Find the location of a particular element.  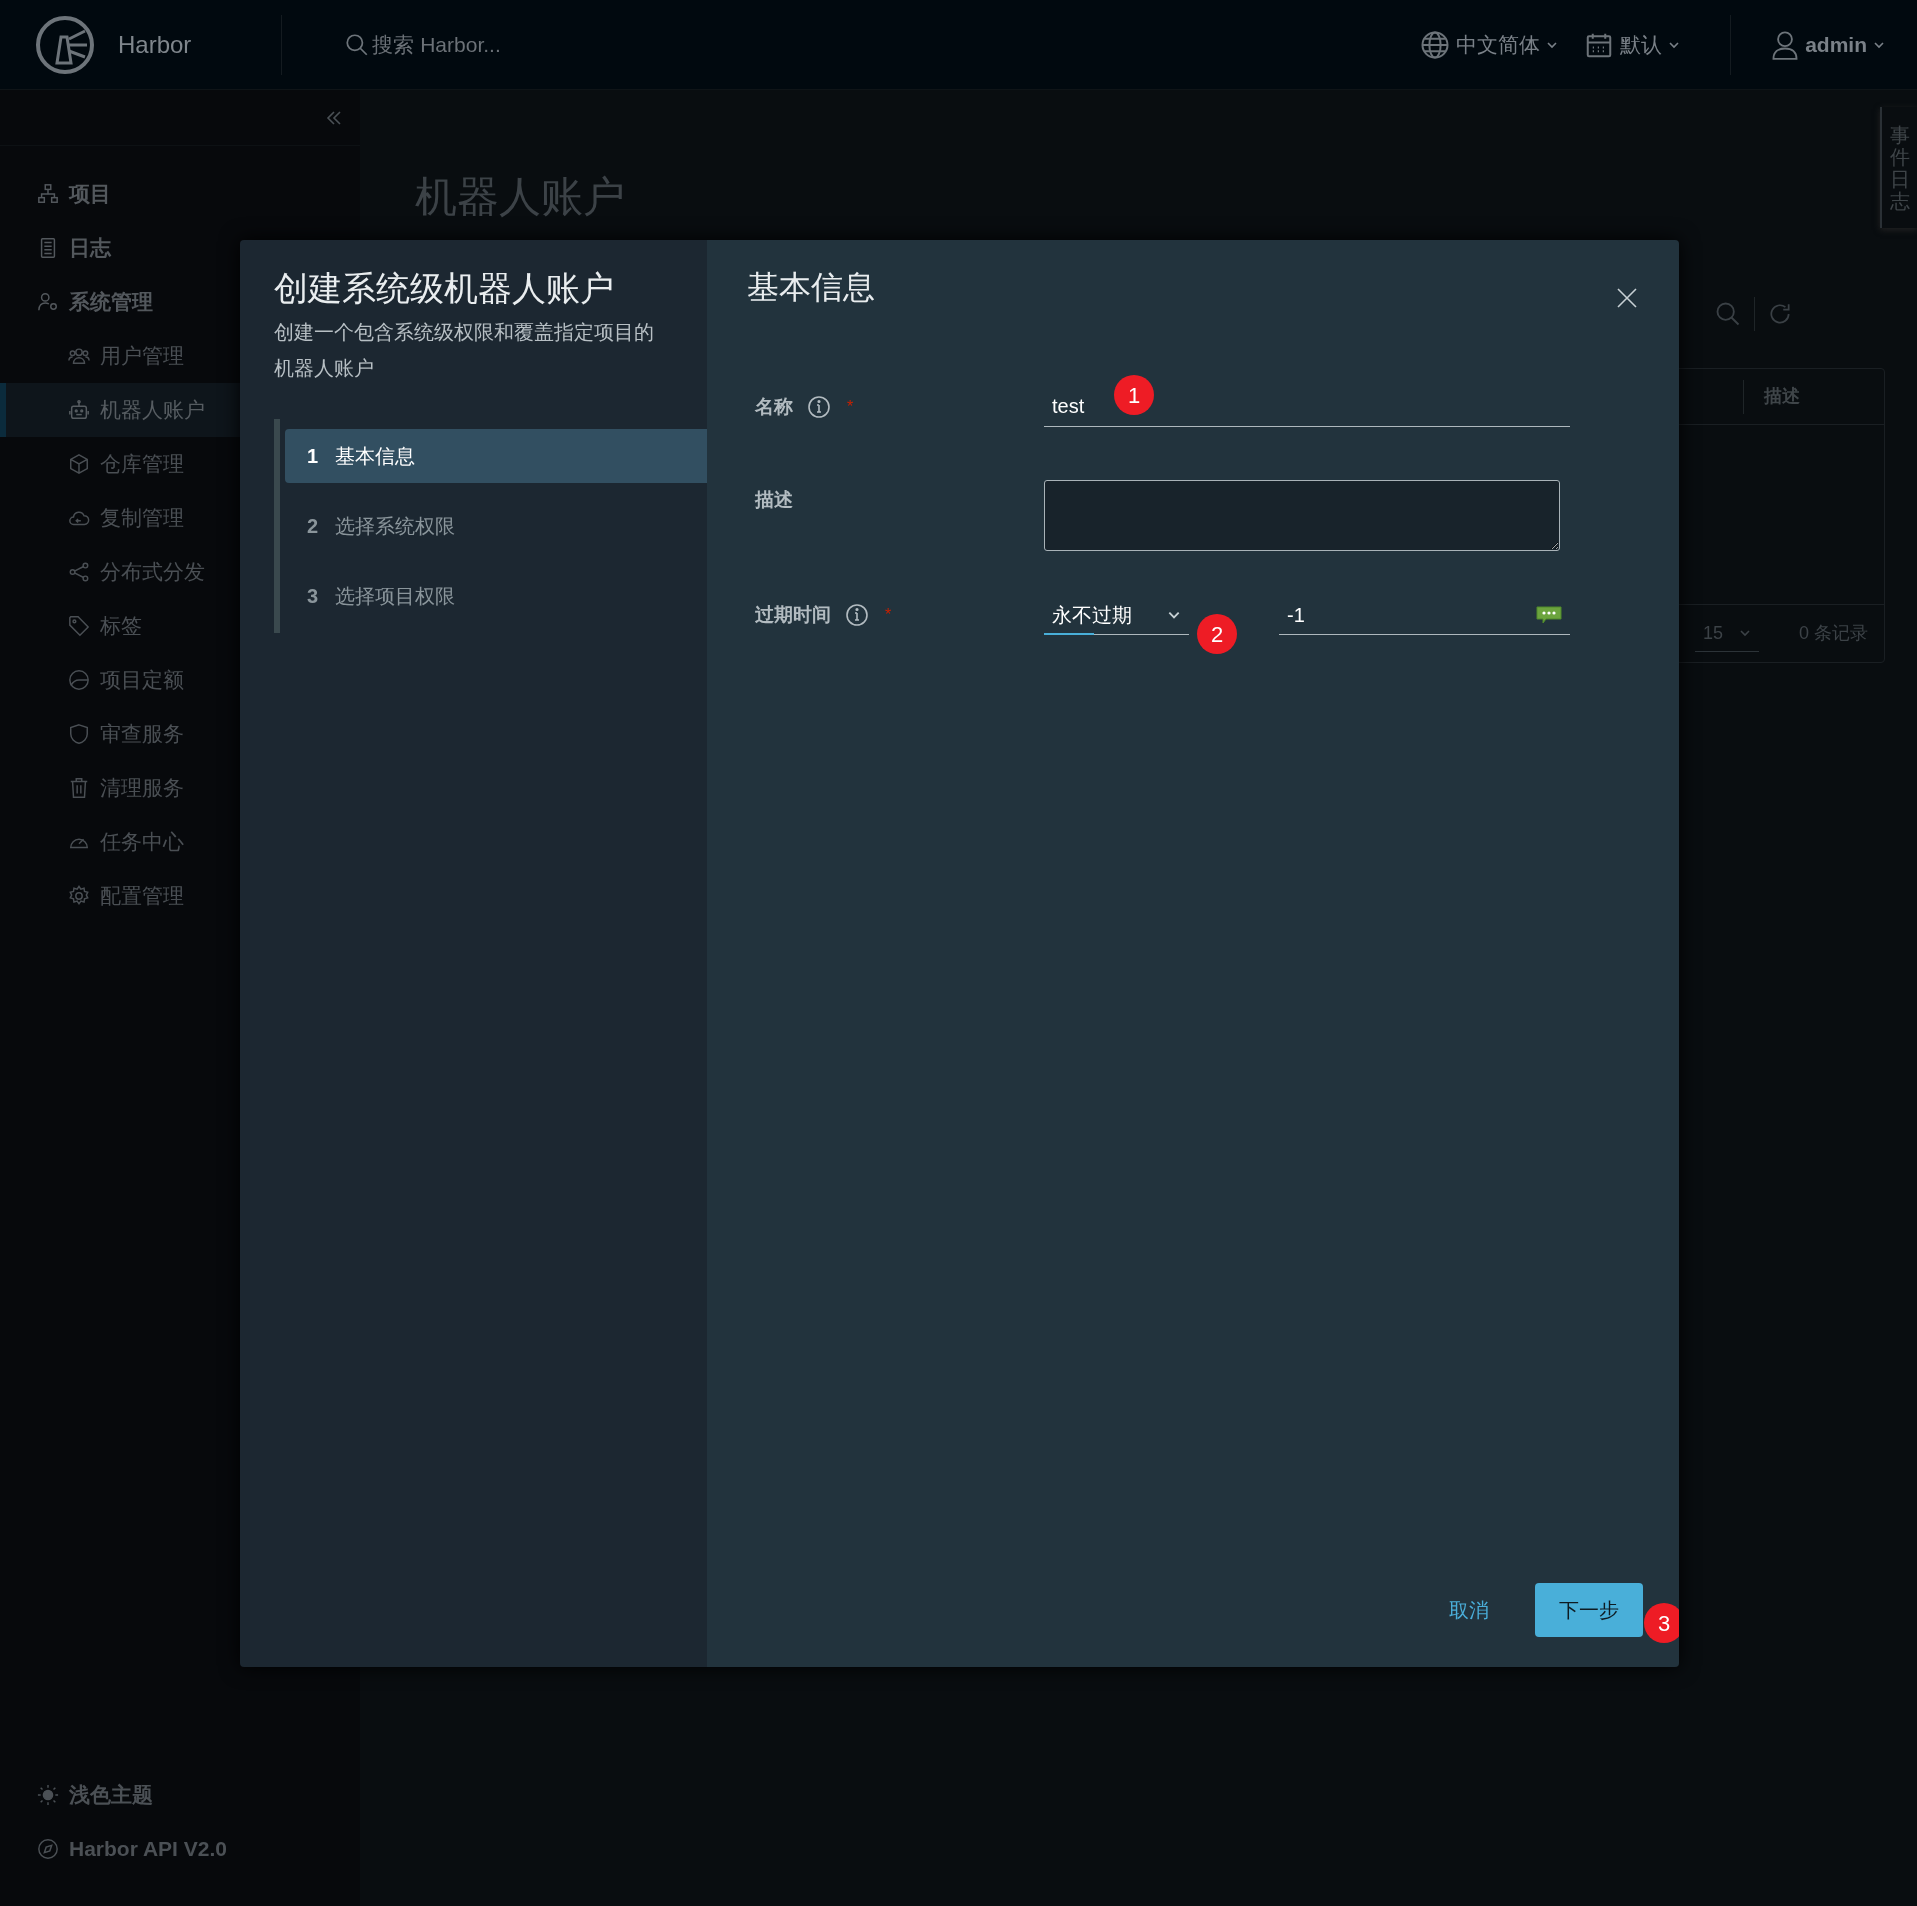

globe-icon is located at coordinates (1435, 44).